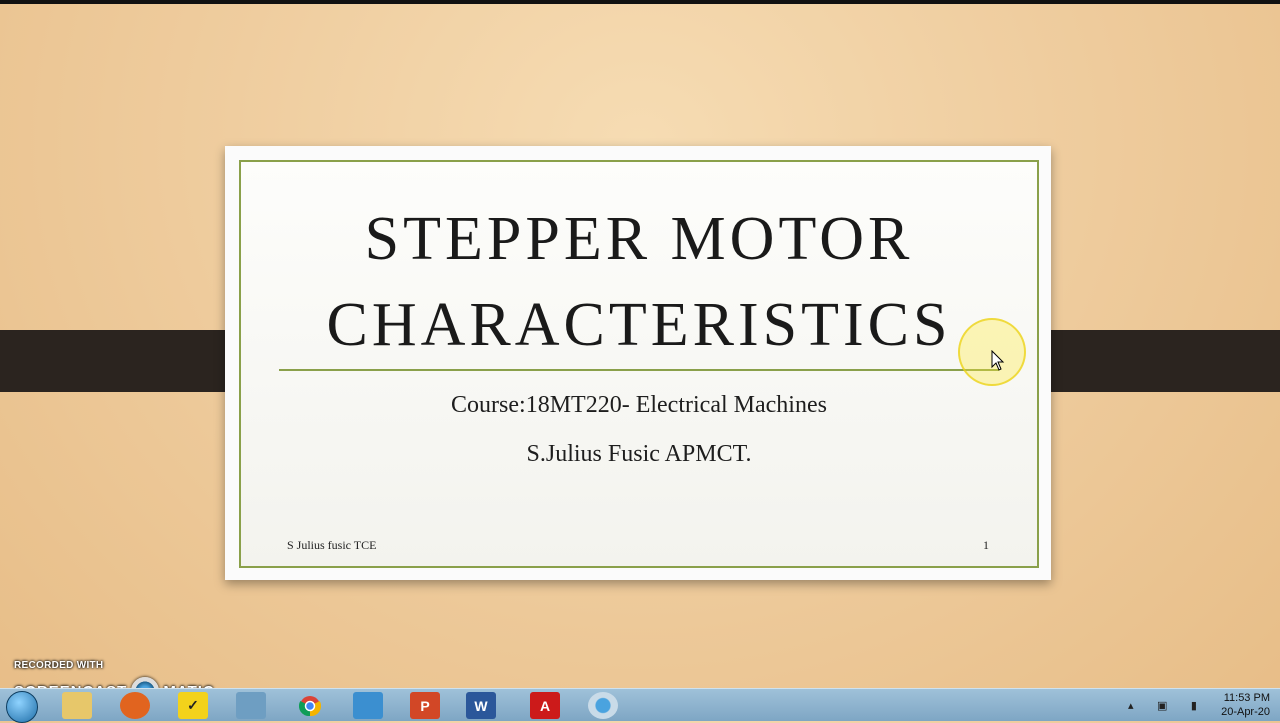  Describe the element at coordinates (332, 545) in the screenshot. I see `slide-footer: S Julius fusic TCE` at that location.